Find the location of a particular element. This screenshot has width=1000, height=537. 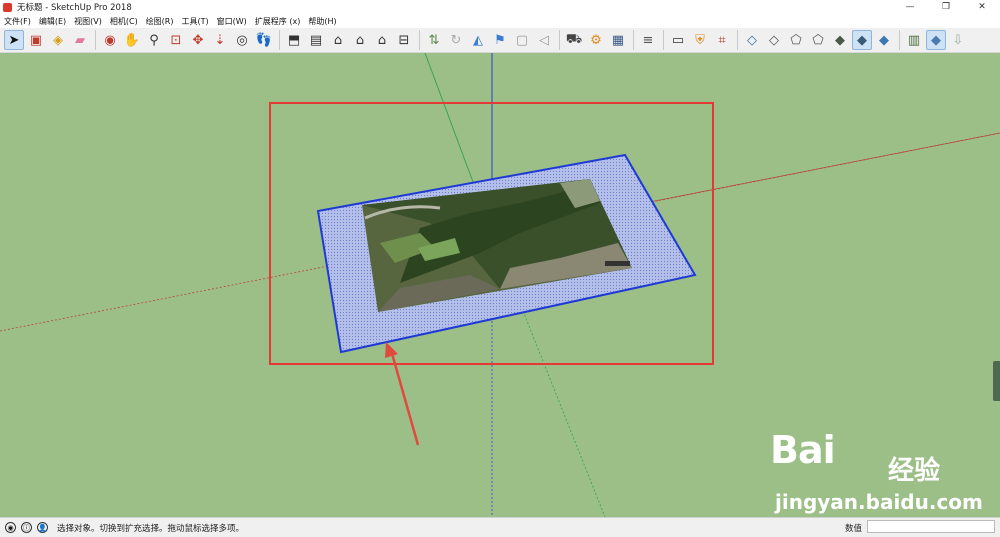

layout-icon: ▭ is located at coordinates (678, 40).